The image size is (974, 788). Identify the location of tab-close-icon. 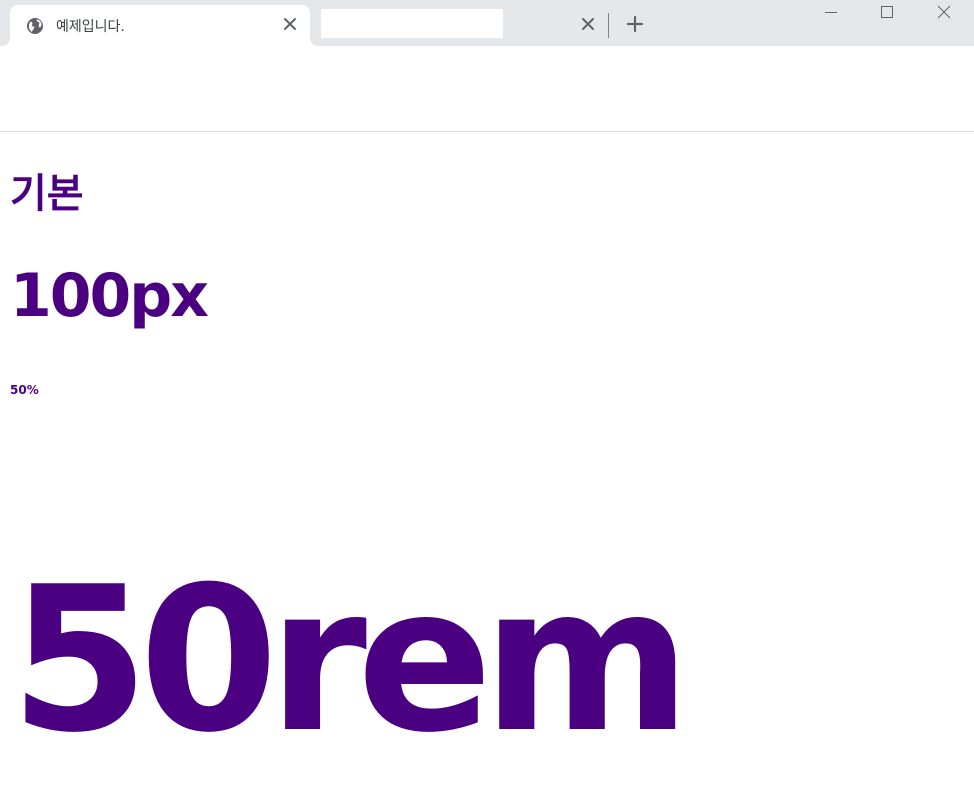
(290, 24).